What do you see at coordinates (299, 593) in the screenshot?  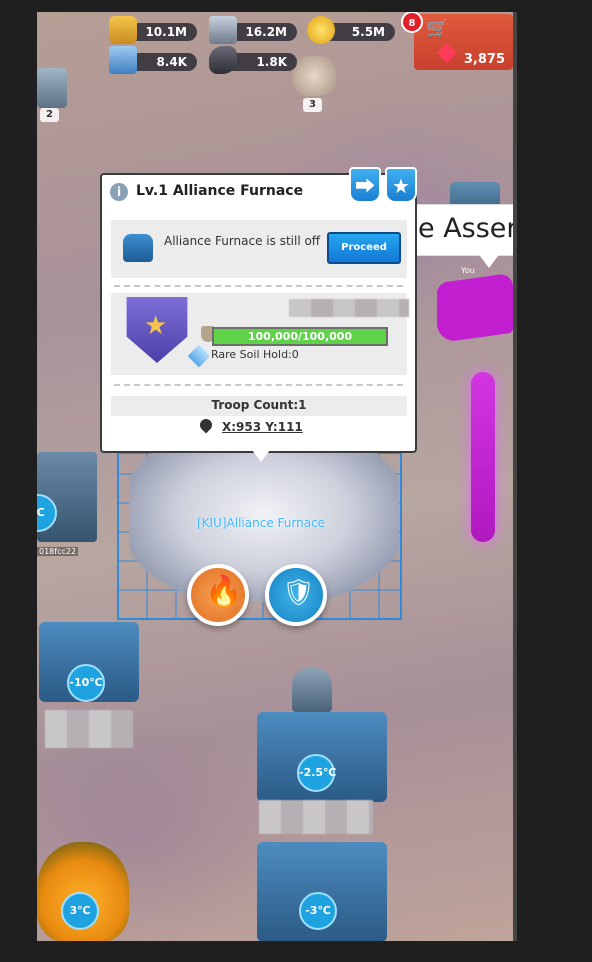 I see `user-shield-icon: 🛡` at bounding box center [299, 593].